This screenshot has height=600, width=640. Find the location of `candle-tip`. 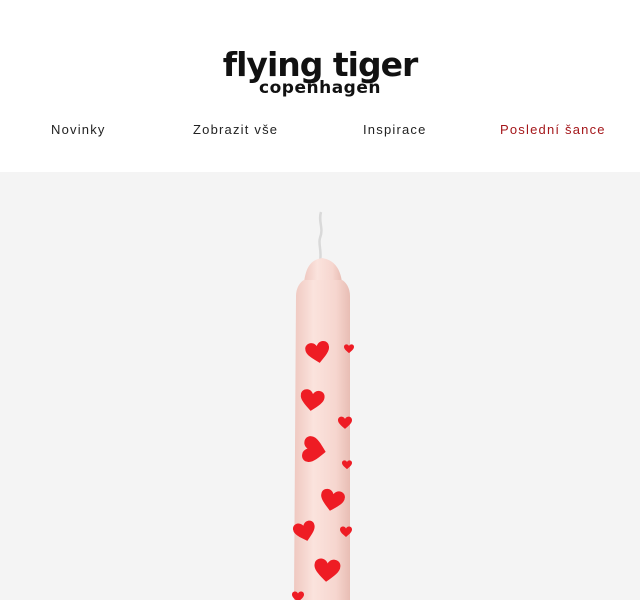

candle-tip is located at coordinates (323, 270).